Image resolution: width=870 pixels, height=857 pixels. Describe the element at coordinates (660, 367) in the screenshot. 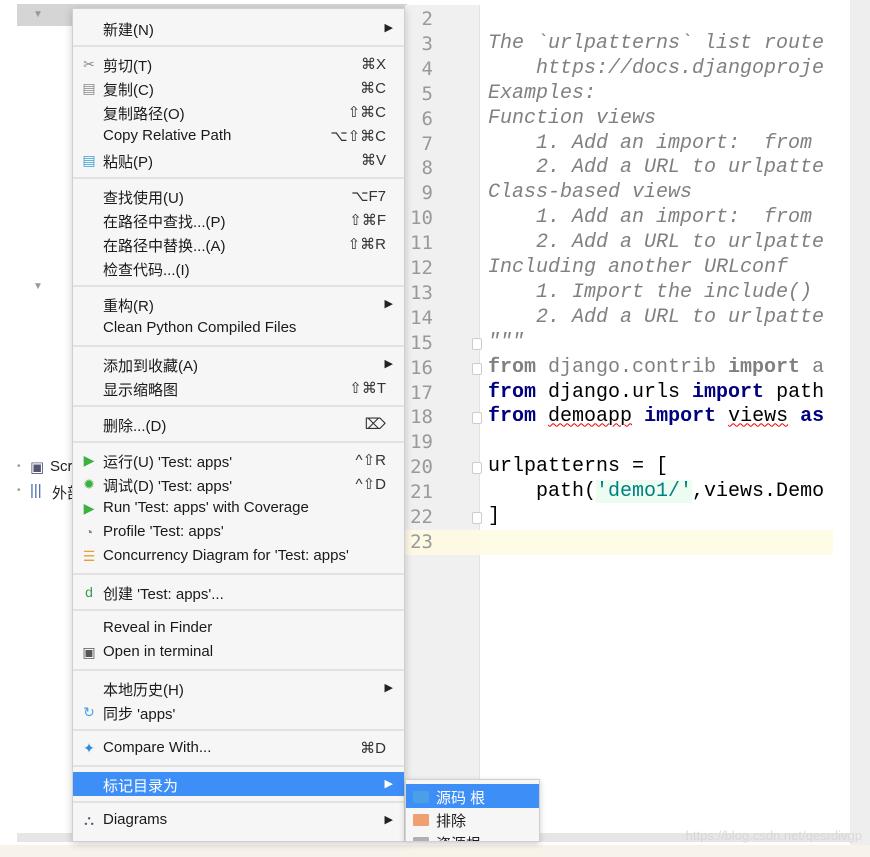

I see `code-line: from django.contrib import a` at that location.